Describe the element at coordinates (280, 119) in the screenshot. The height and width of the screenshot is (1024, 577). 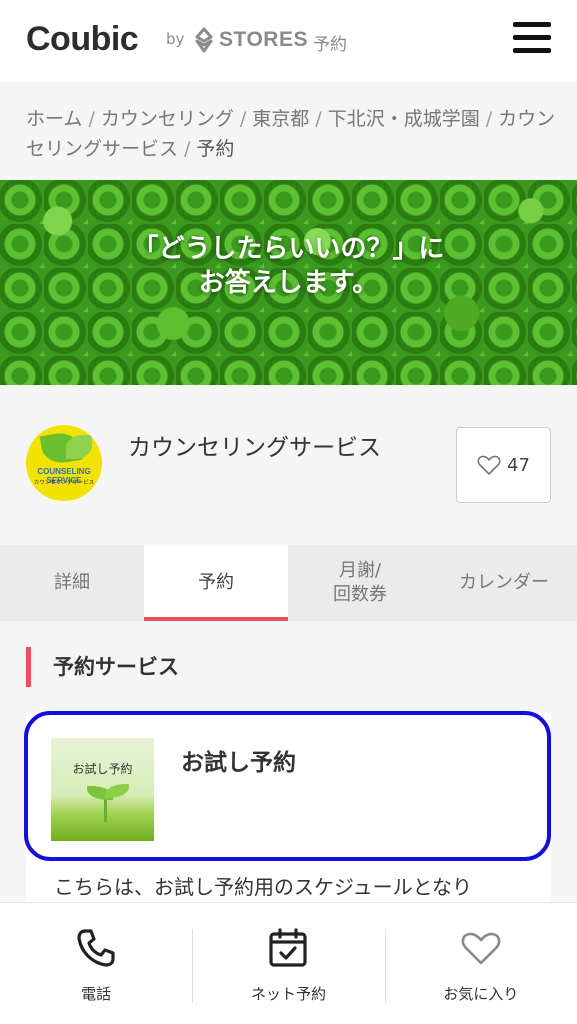
I see `breadcrumb-tokyo: 東京都` at that location.